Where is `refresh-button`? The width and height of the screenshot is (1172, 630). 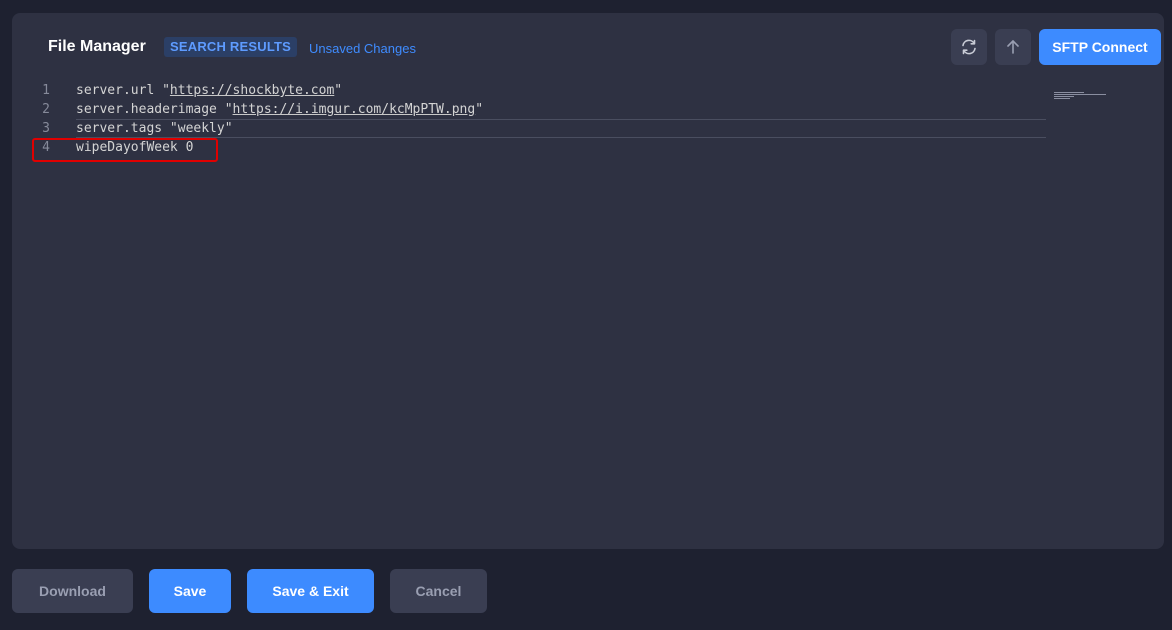 refresh-button is located at coordinates (969, 47).